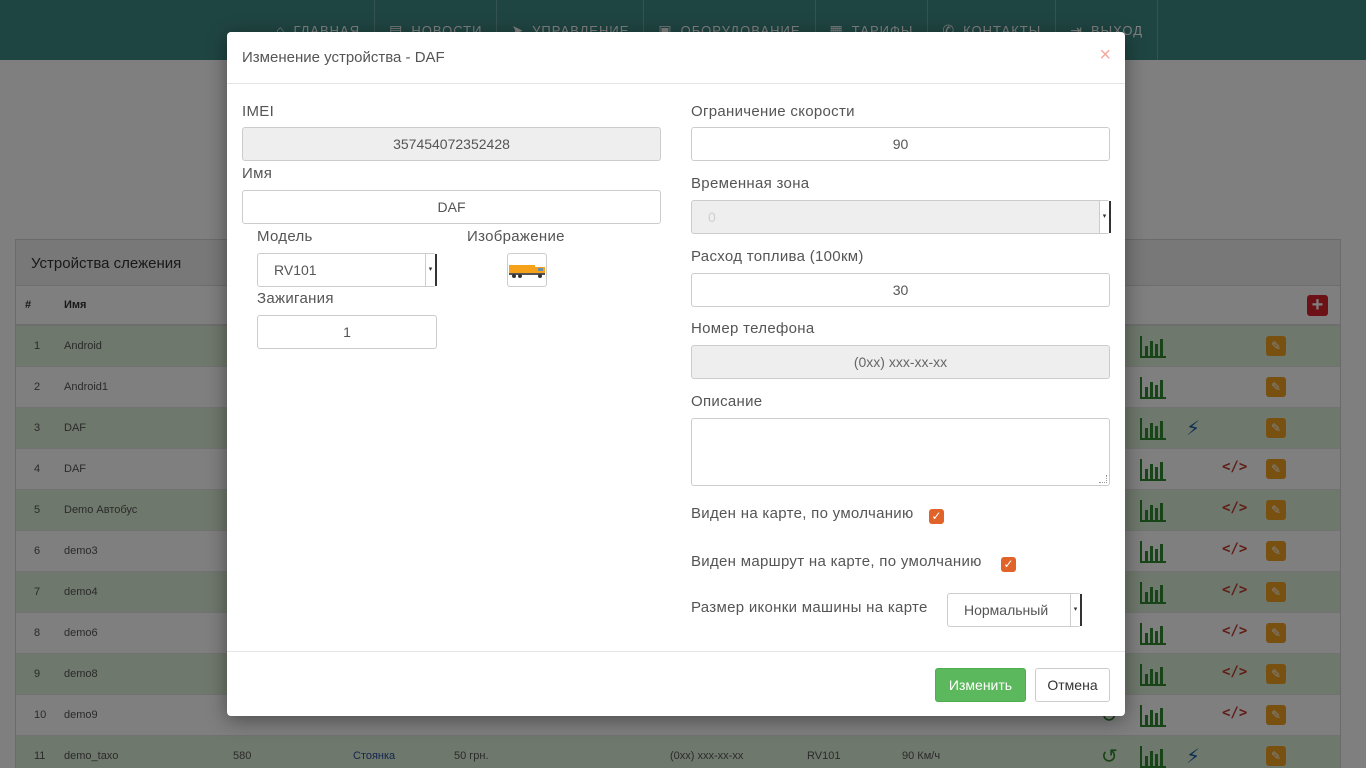 This screenshot has width=1366, height=768. Describe the element at coordinates (258, 111) in the screenshot. I see `imei-label: IMEI` at that location.